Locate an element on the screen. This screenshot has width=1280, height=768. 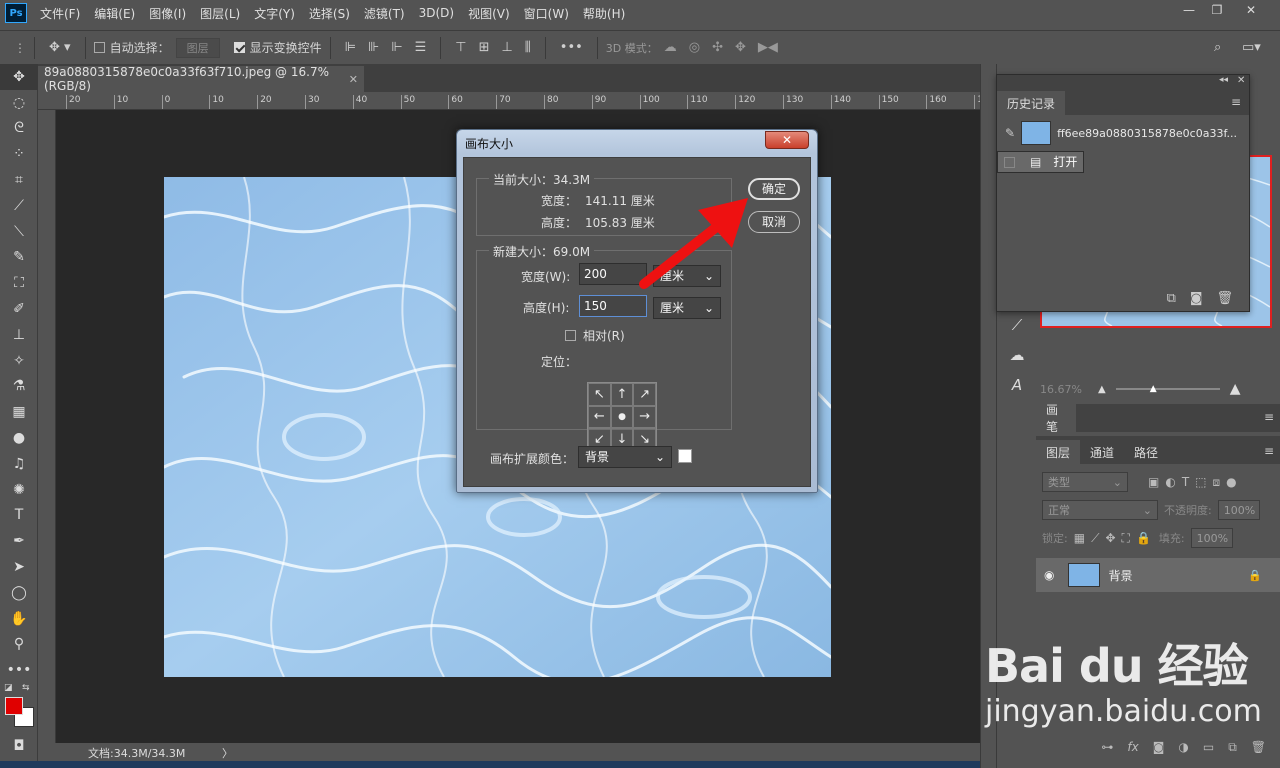
brush-settings-icon: ⟋ is located at coordinates (1017, 325).